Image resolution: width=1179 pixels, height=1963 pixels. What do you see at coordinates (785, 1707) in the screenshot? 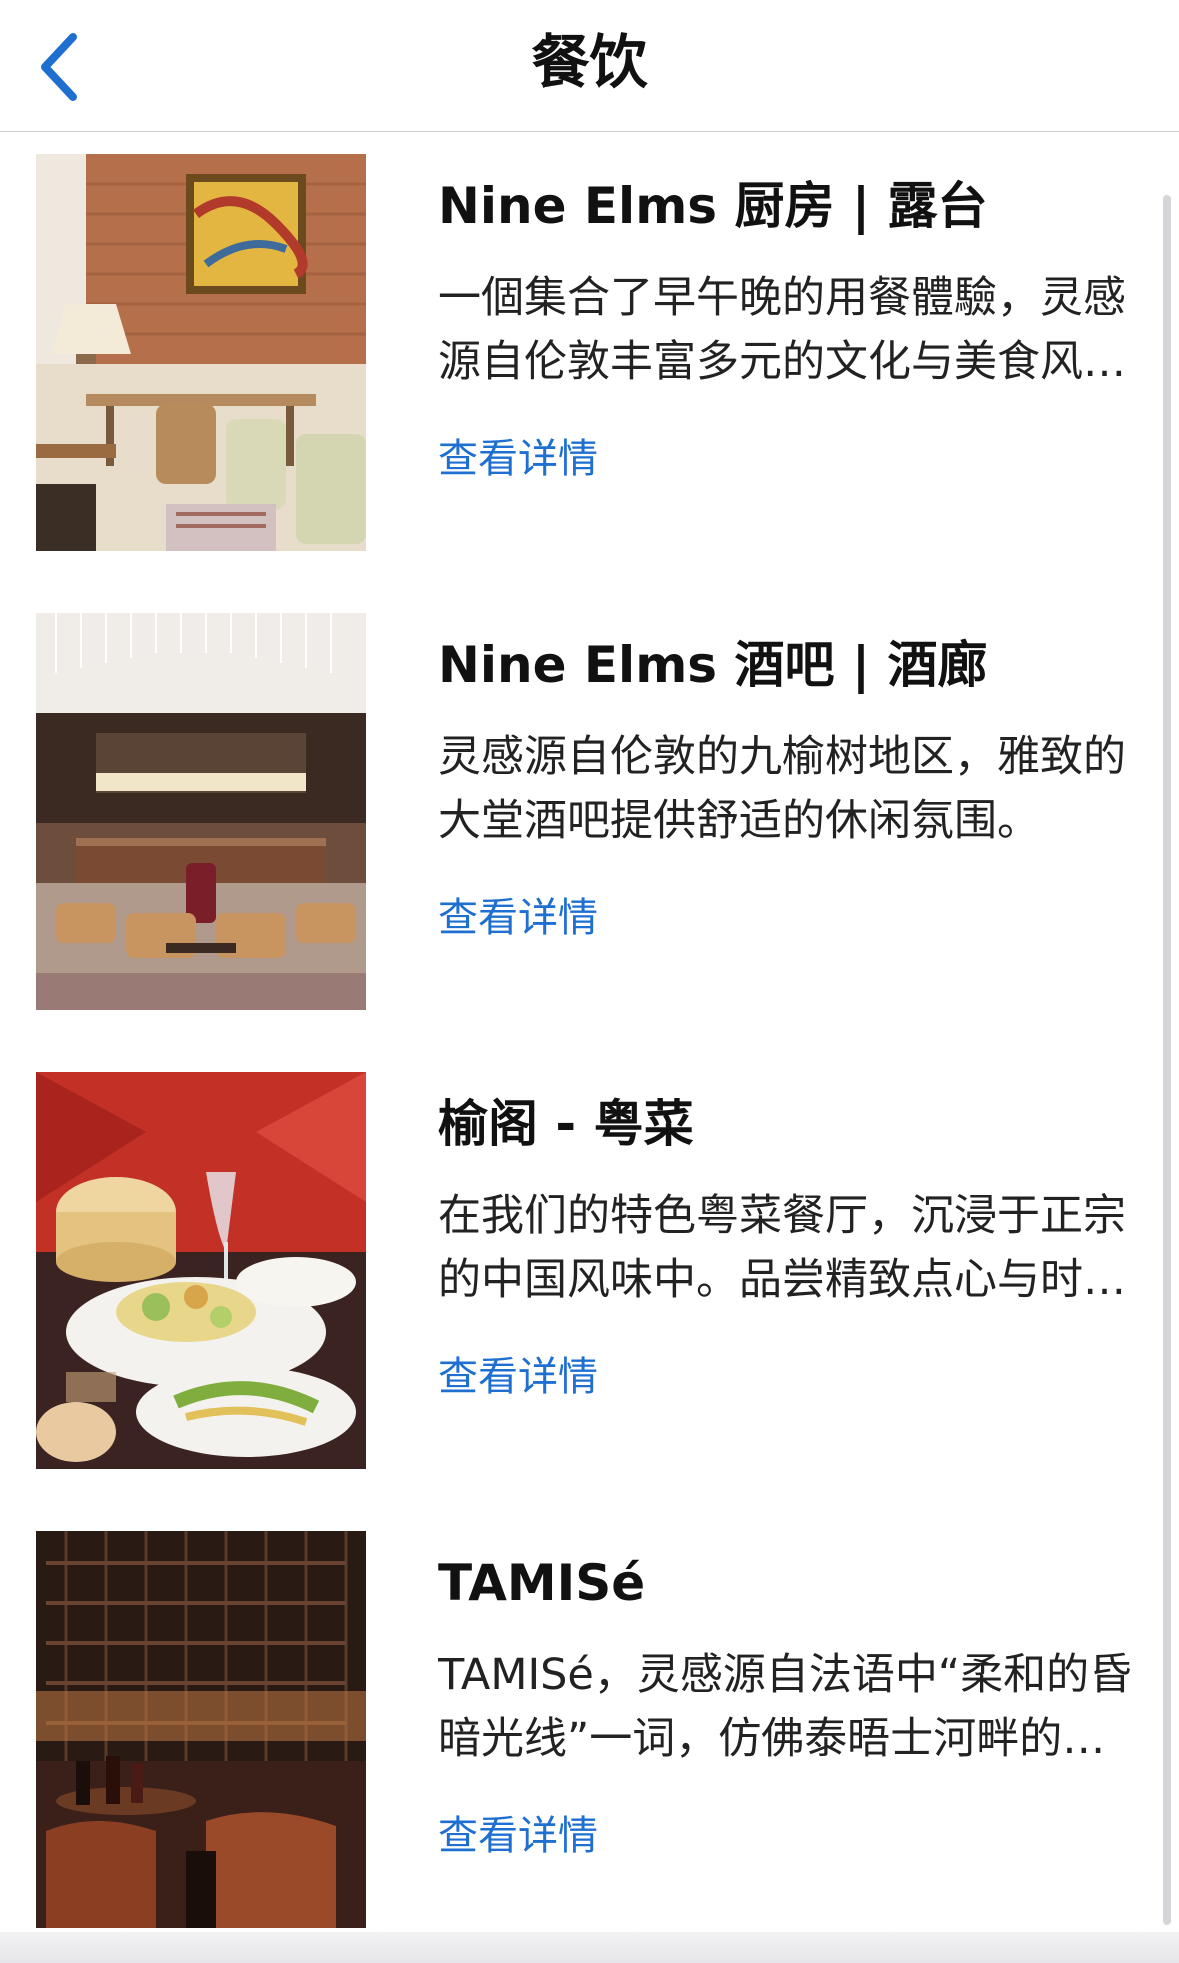
I see `item-description: TAMISé，灵感源自法语中“柔和的昏暗光线”一词，仿佛泰晤士河畔的夕阳余晖。` at bounding box center [785, 1707].